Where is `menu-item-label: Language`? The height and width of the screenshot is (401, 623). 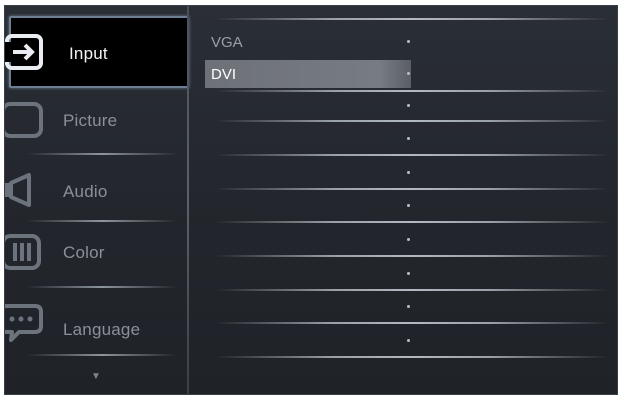 menu-item-label: Language is located at coordinates (102, 329).